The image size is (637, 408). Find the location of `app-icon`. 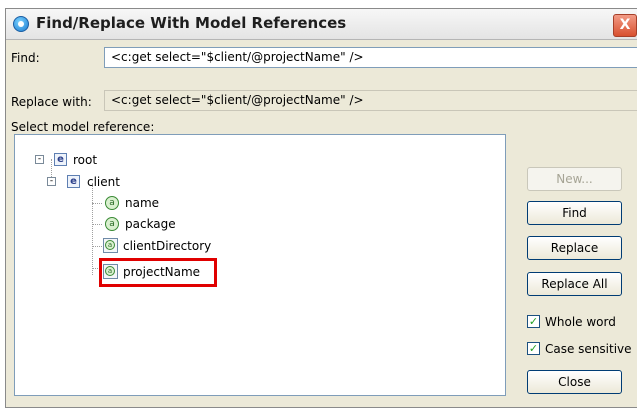

app-icon is located at coordinates (21, 24).